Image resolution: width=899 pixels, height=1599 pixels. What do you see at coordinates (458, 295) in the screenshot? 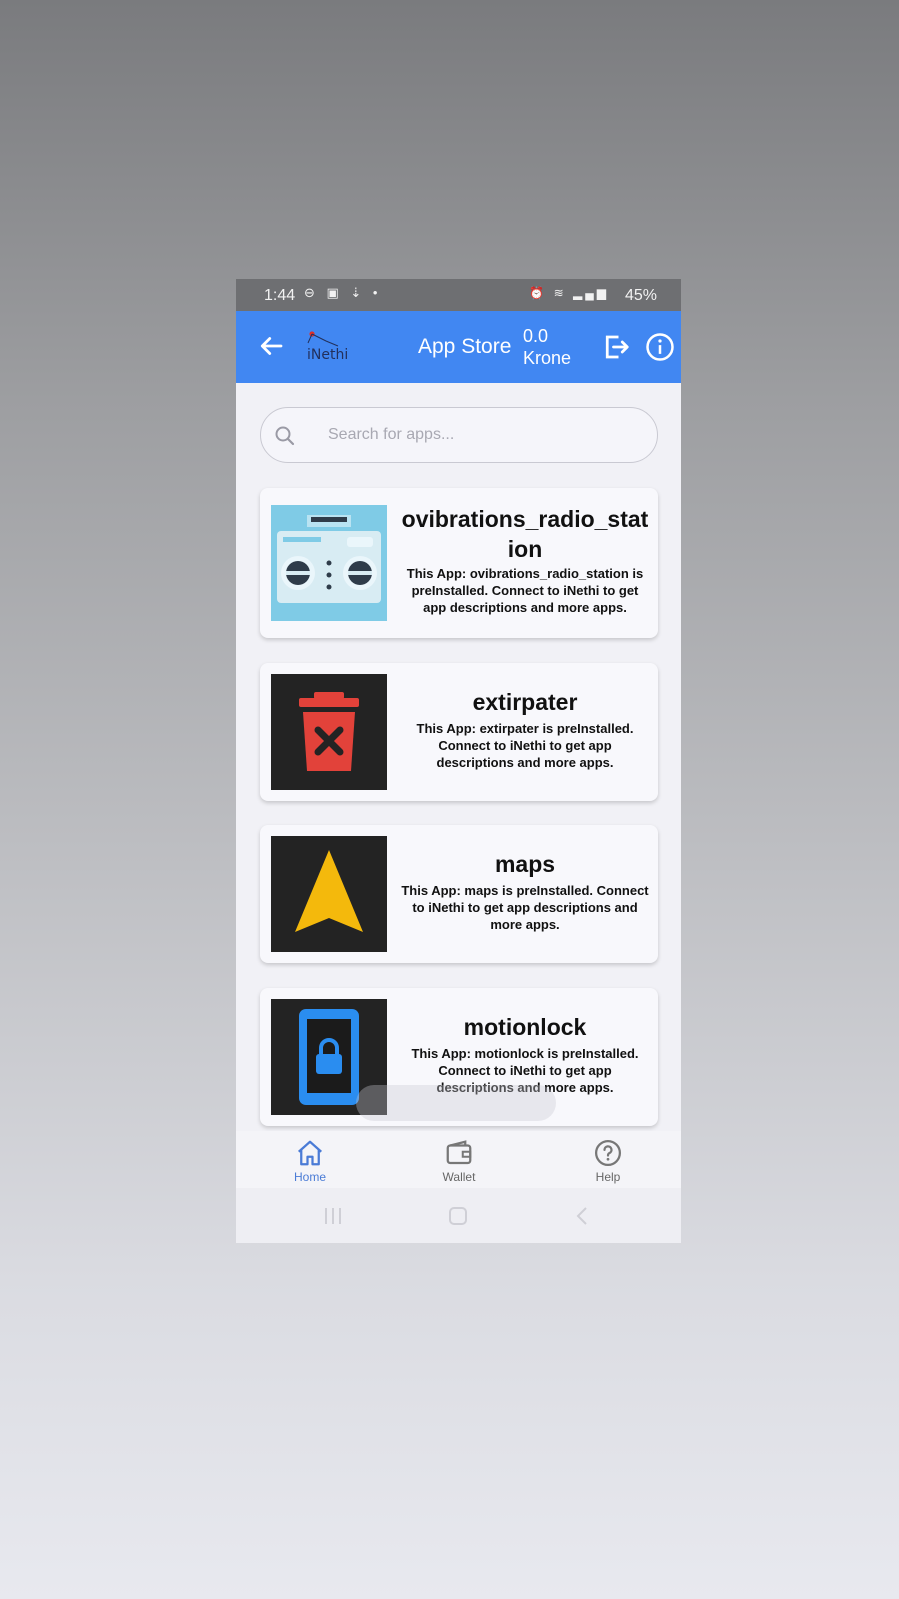
I see `status-bar: 1:44 ⊖ ▣ ⇣ • ⏰ ≋ ▂▄▆ 45%` at bounding box center [458, 295].